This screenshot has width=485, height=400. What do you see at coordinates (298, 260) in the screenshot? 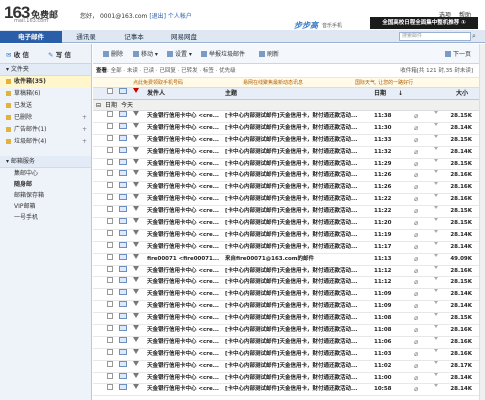
I see `mail-subject: 来自fire00071@163.com的邮件` at bounding box center [298, 260].